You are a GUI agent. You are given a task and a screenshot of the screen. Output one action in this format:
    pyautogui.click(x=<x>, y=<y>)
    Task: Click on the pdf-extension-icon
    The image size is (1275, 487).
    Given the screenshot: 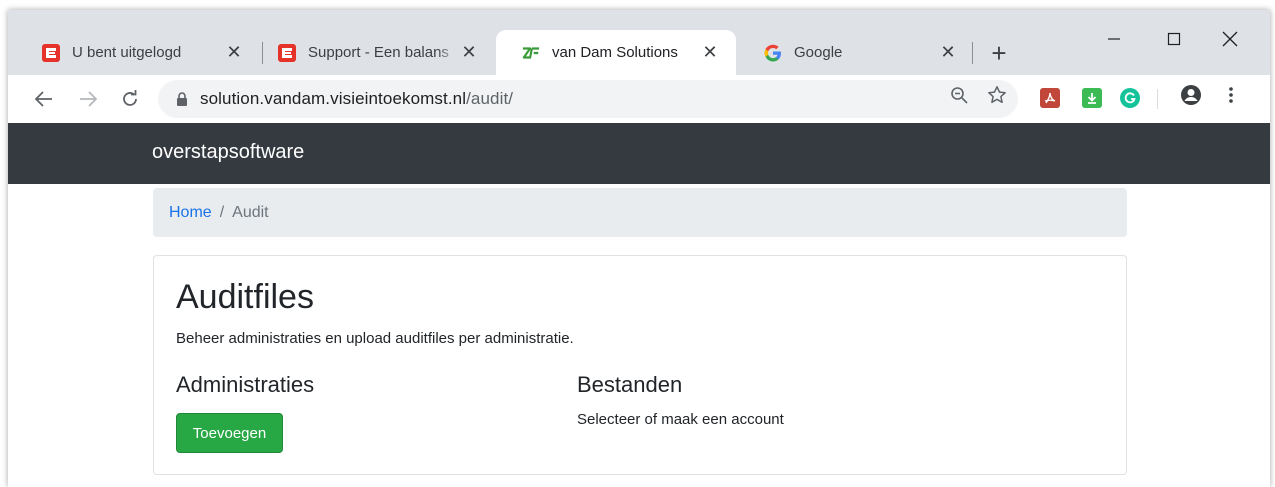 What is the action you would take?
    pyautogui.click(x=1050, y=98)
    